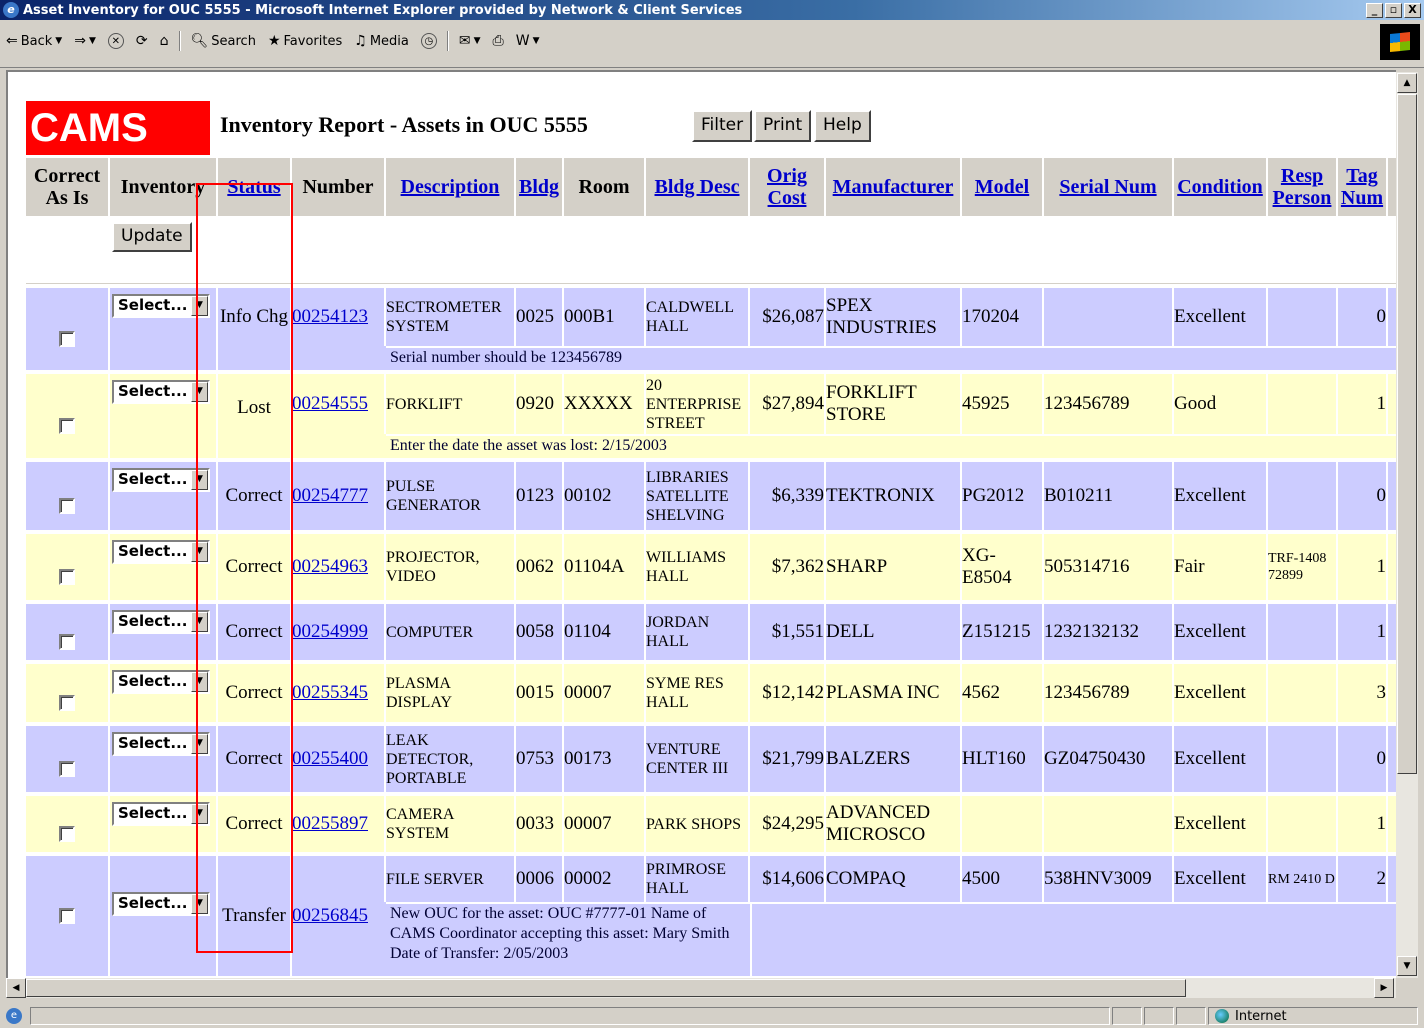 This screenshot has height=1028, width=1424. What do you see at coordinates (152, 237) in the screenshot?
I see `update-button: Update` at bounding box center [152, 237].